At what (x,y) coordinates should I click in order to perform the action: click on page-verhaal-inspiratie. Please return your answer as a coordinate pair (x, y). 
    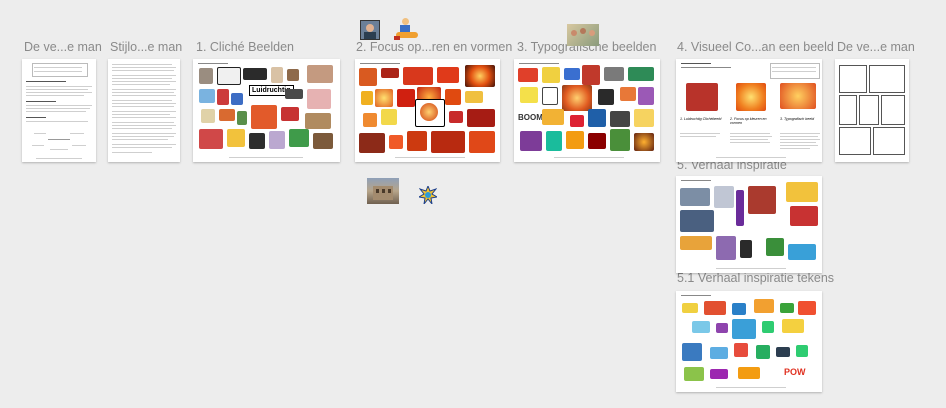
    Looking at the image, I should click on (749, 224).